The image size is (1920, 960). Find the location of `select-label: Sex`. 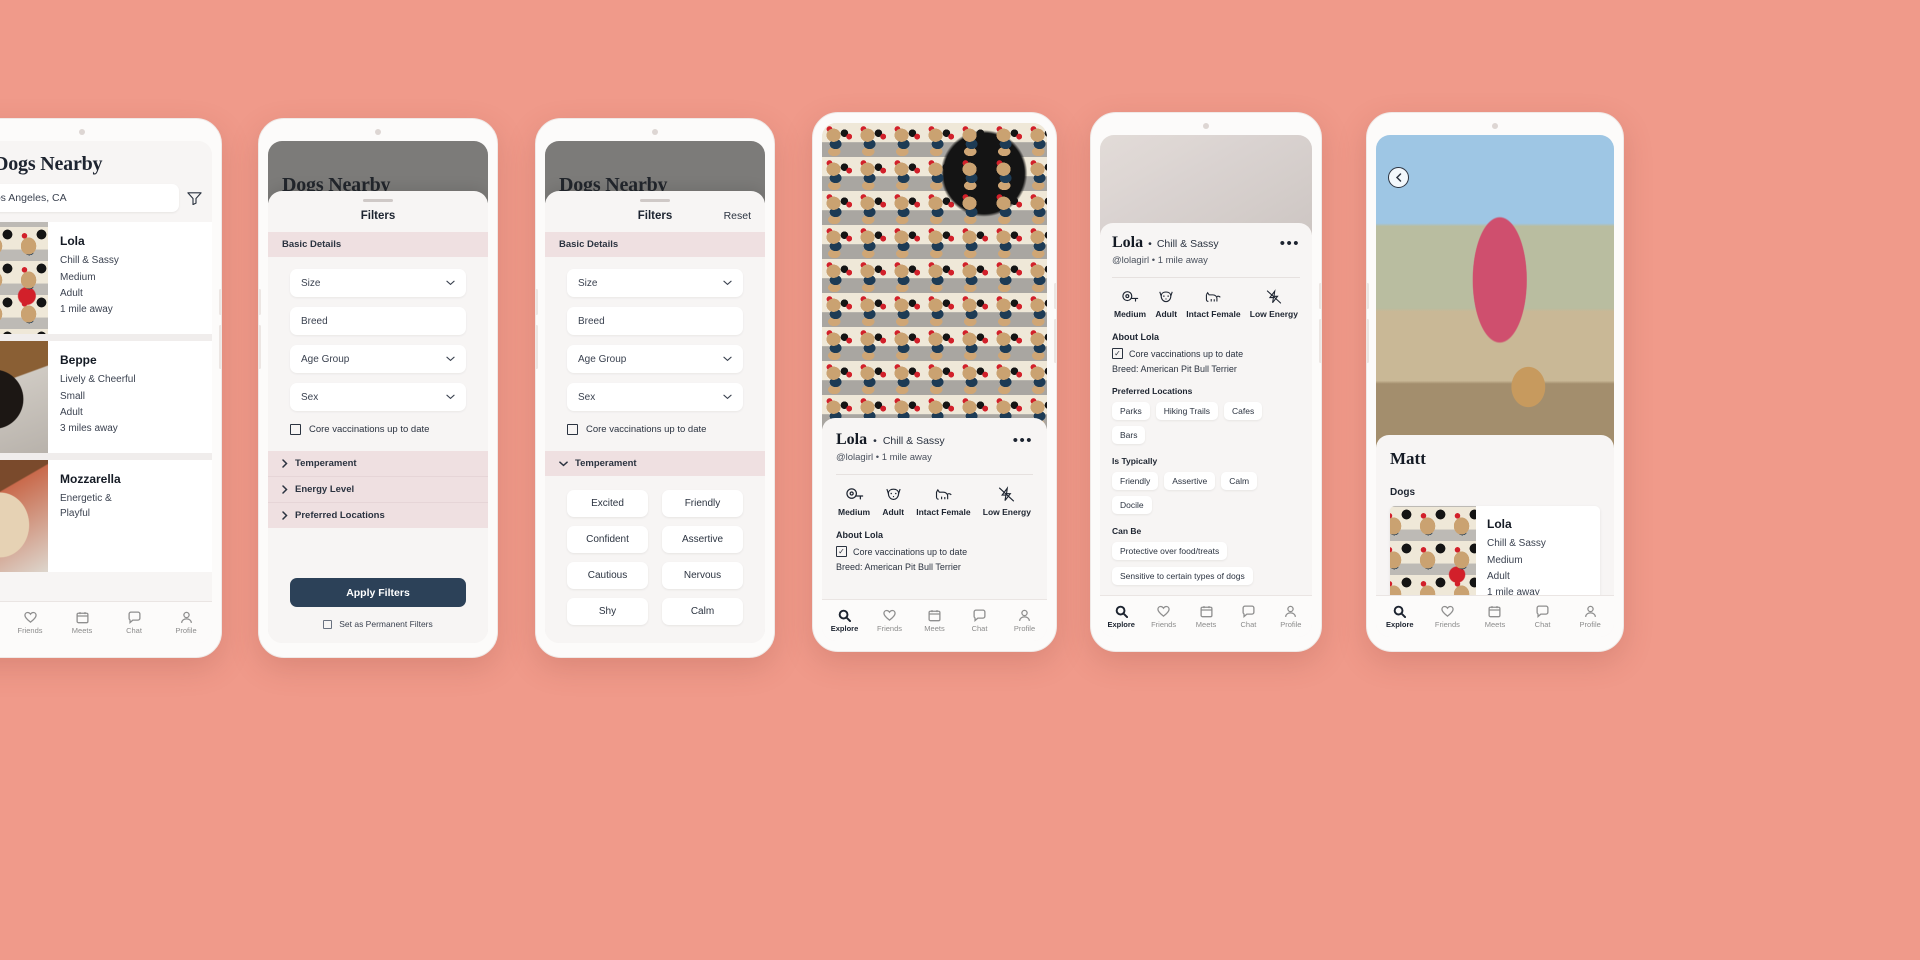

select-label: Sex is located at coordinates (587, 397).